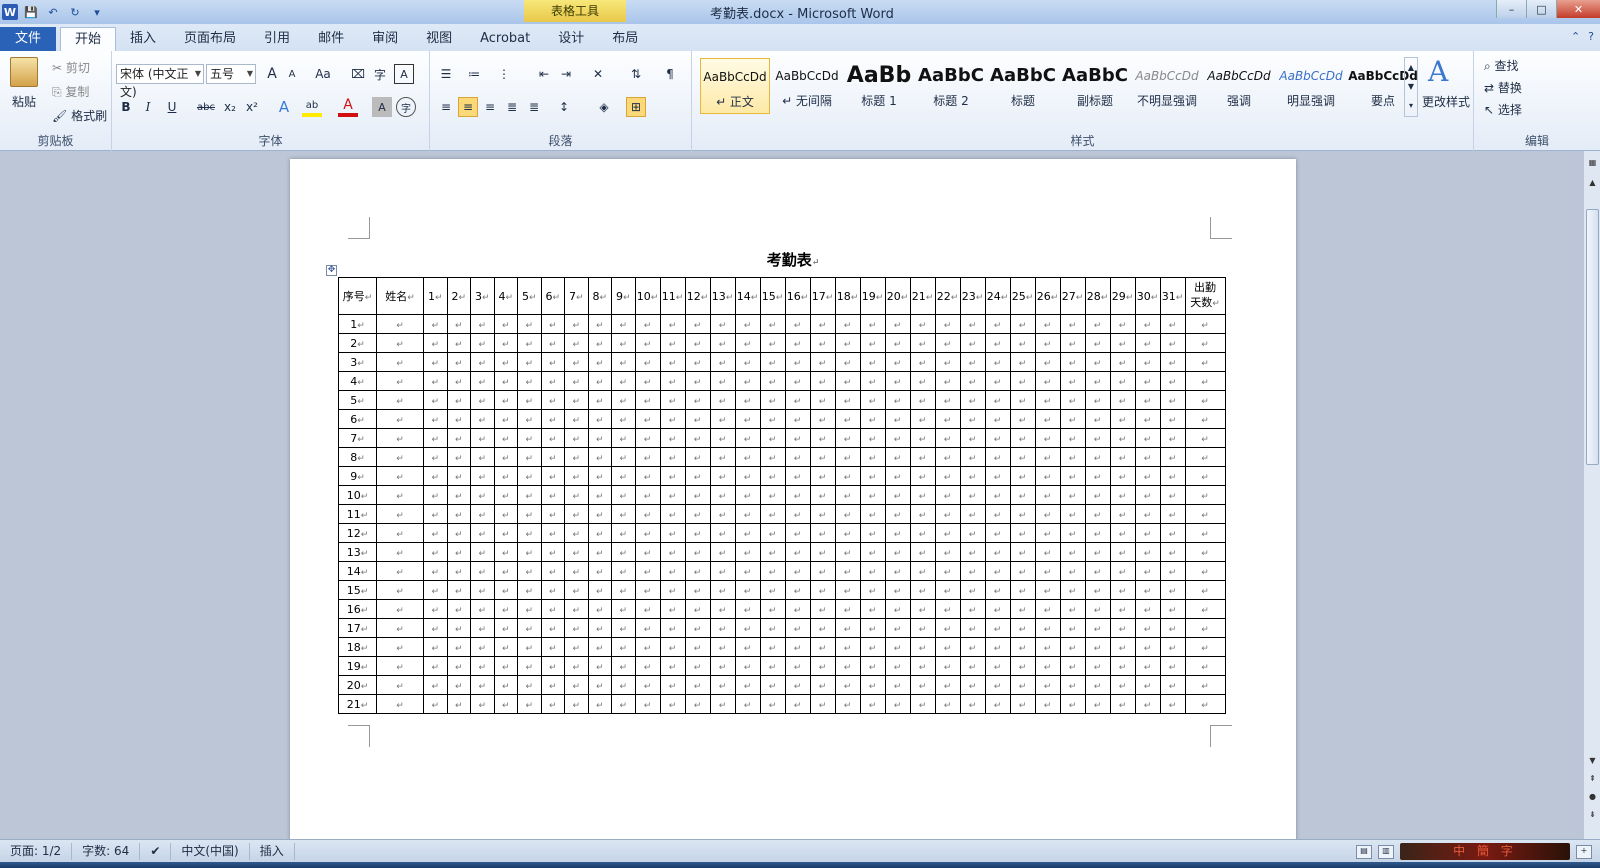 This screenshot has height=868, width=1600. What do you see at coordinates (1591, 495) in the screenshot?
I see `vertical-scrollbar: ▦ ▲ ▼ ⇞ ● ⇟` at bounding box center [1591, 495].